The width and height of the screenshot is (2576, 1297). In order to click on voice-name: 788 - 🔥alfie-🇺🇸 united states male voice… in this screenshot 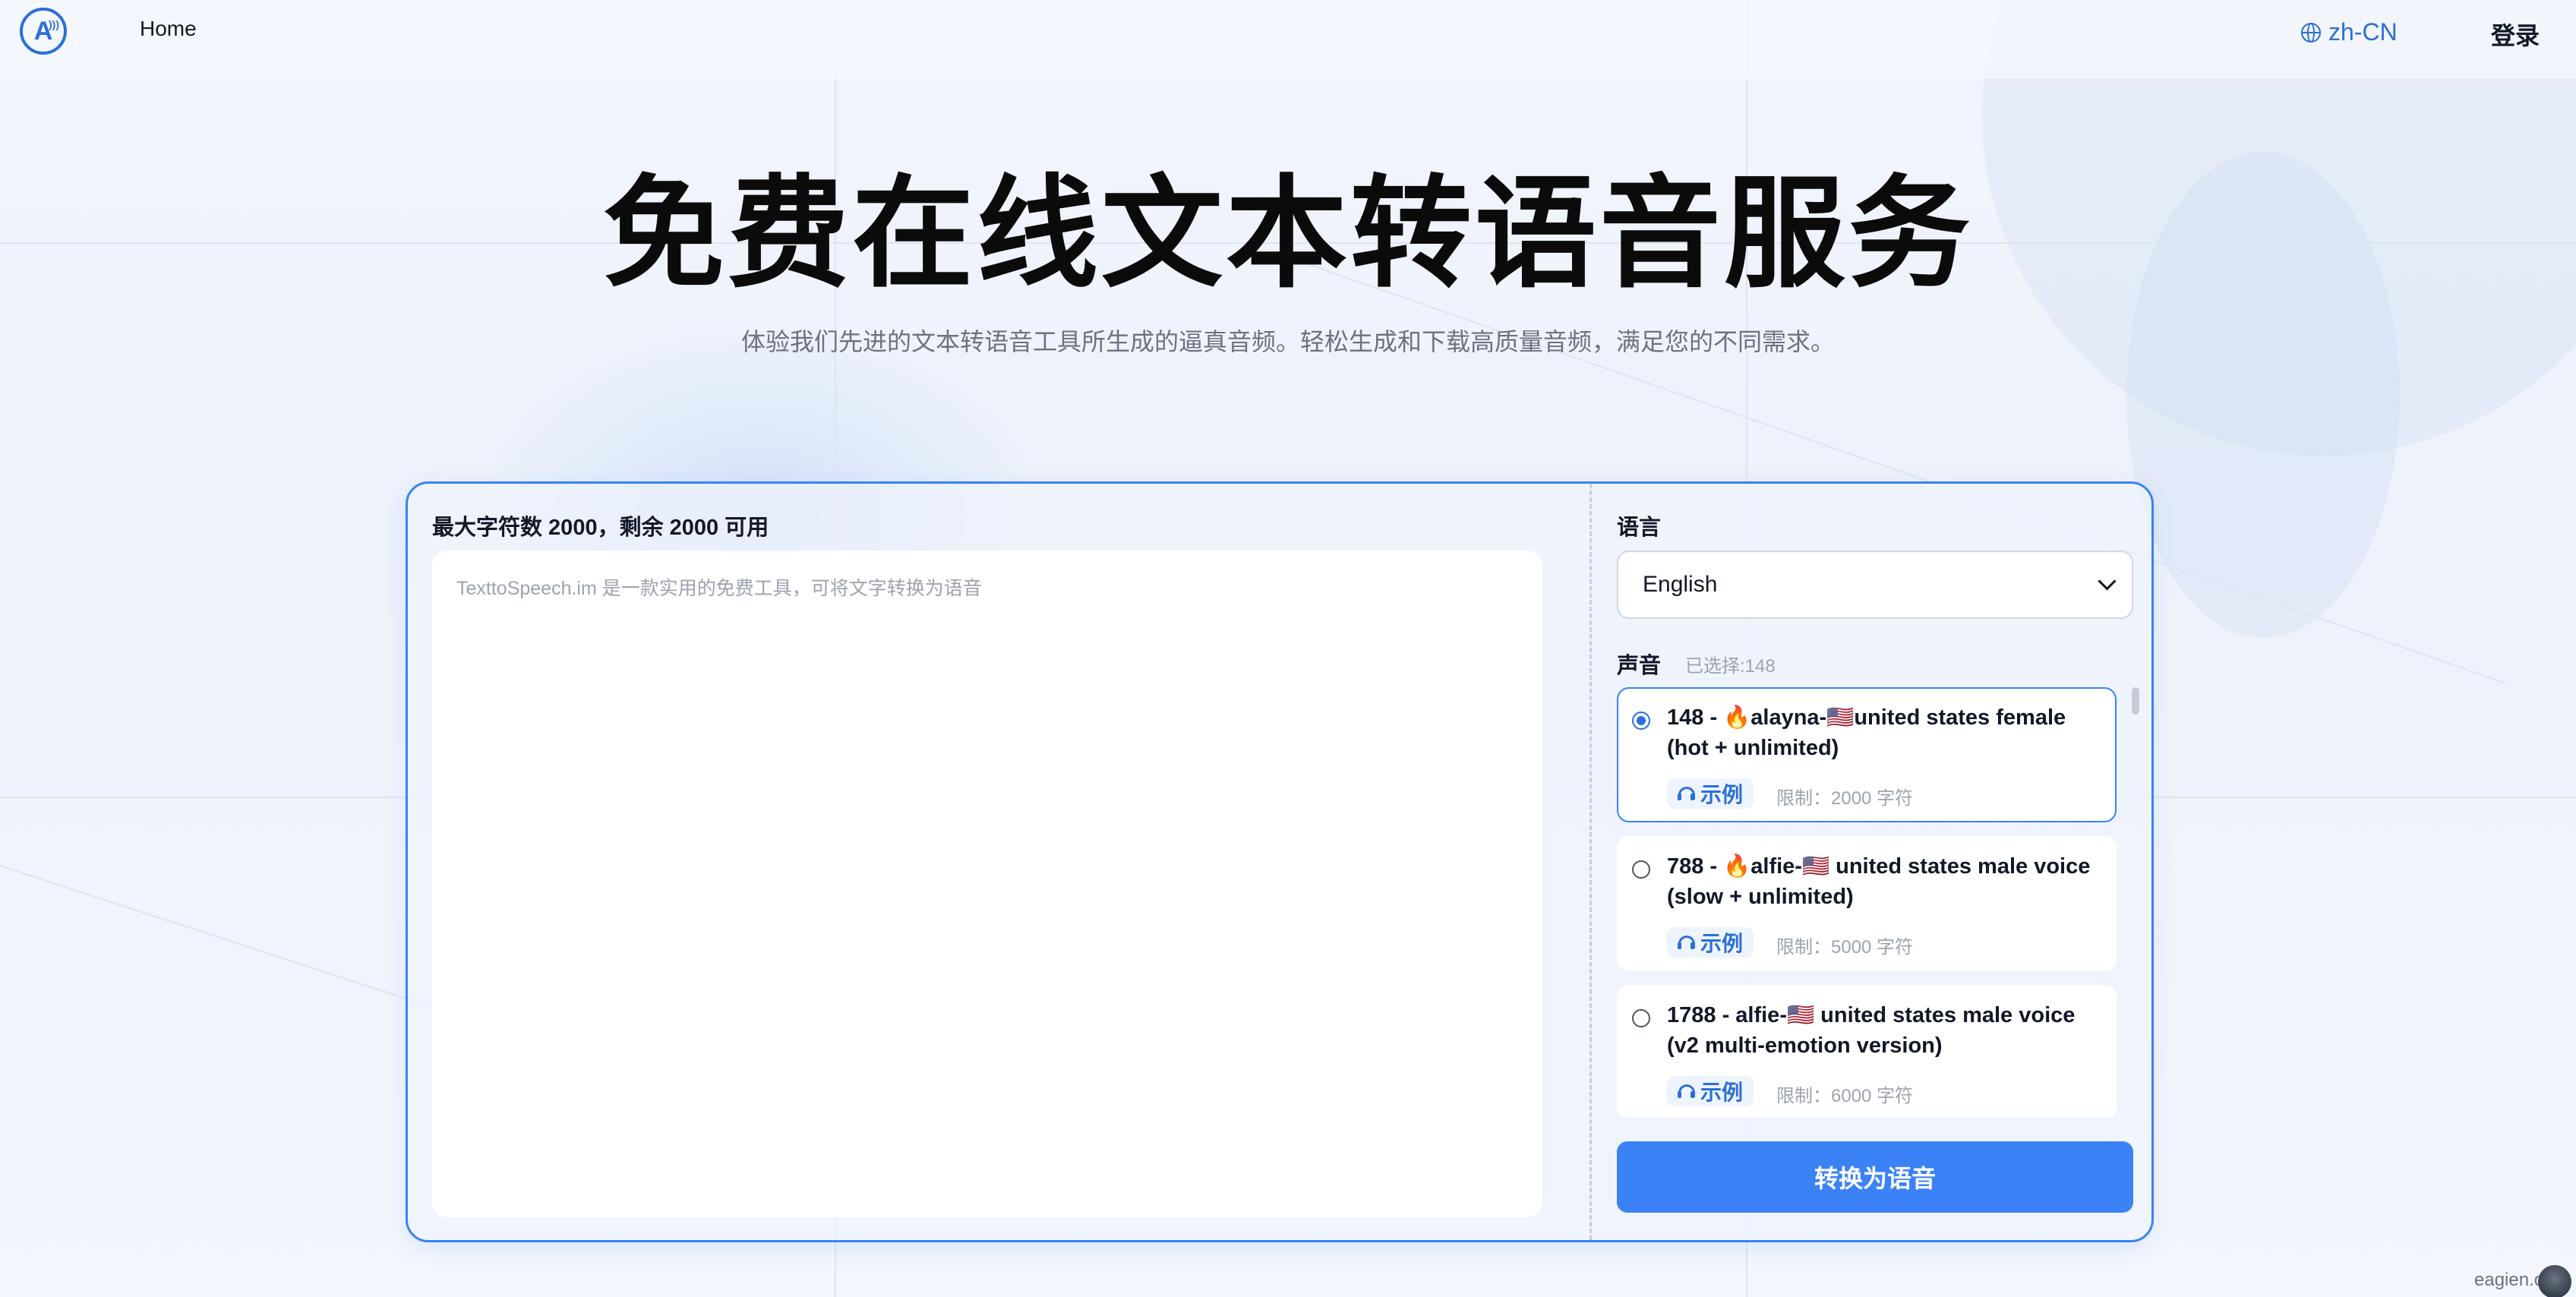, I will do `click(1879, 881)`.